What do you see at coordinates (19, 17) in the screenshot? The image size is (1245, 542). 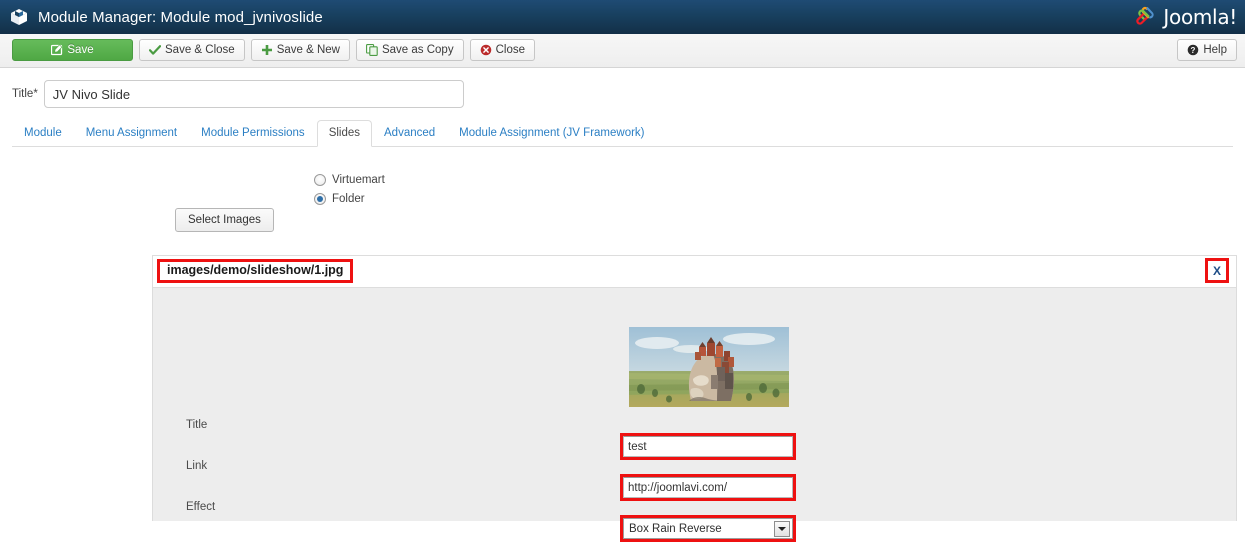 I see `cube-icon` at bounding box center [19, 17].